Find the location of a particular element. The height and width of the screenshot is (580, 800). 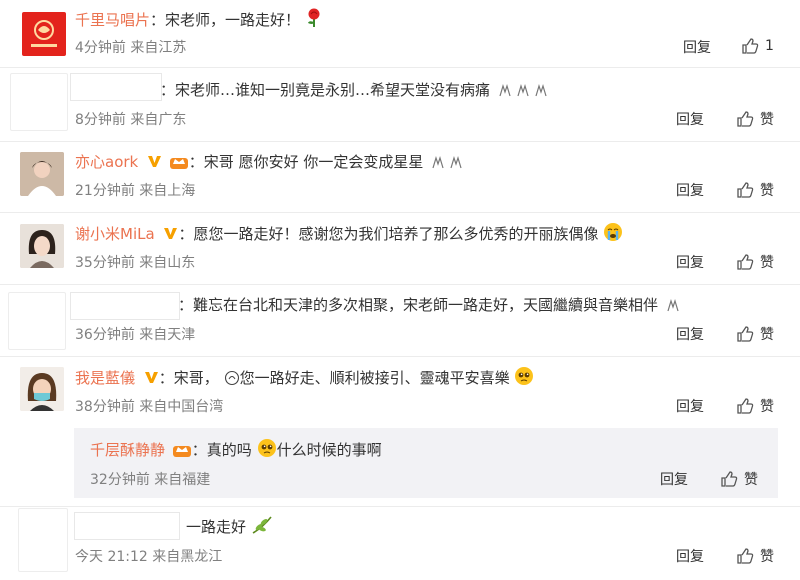

comment-text: 一路走好 is located at coordinates (216, 527).